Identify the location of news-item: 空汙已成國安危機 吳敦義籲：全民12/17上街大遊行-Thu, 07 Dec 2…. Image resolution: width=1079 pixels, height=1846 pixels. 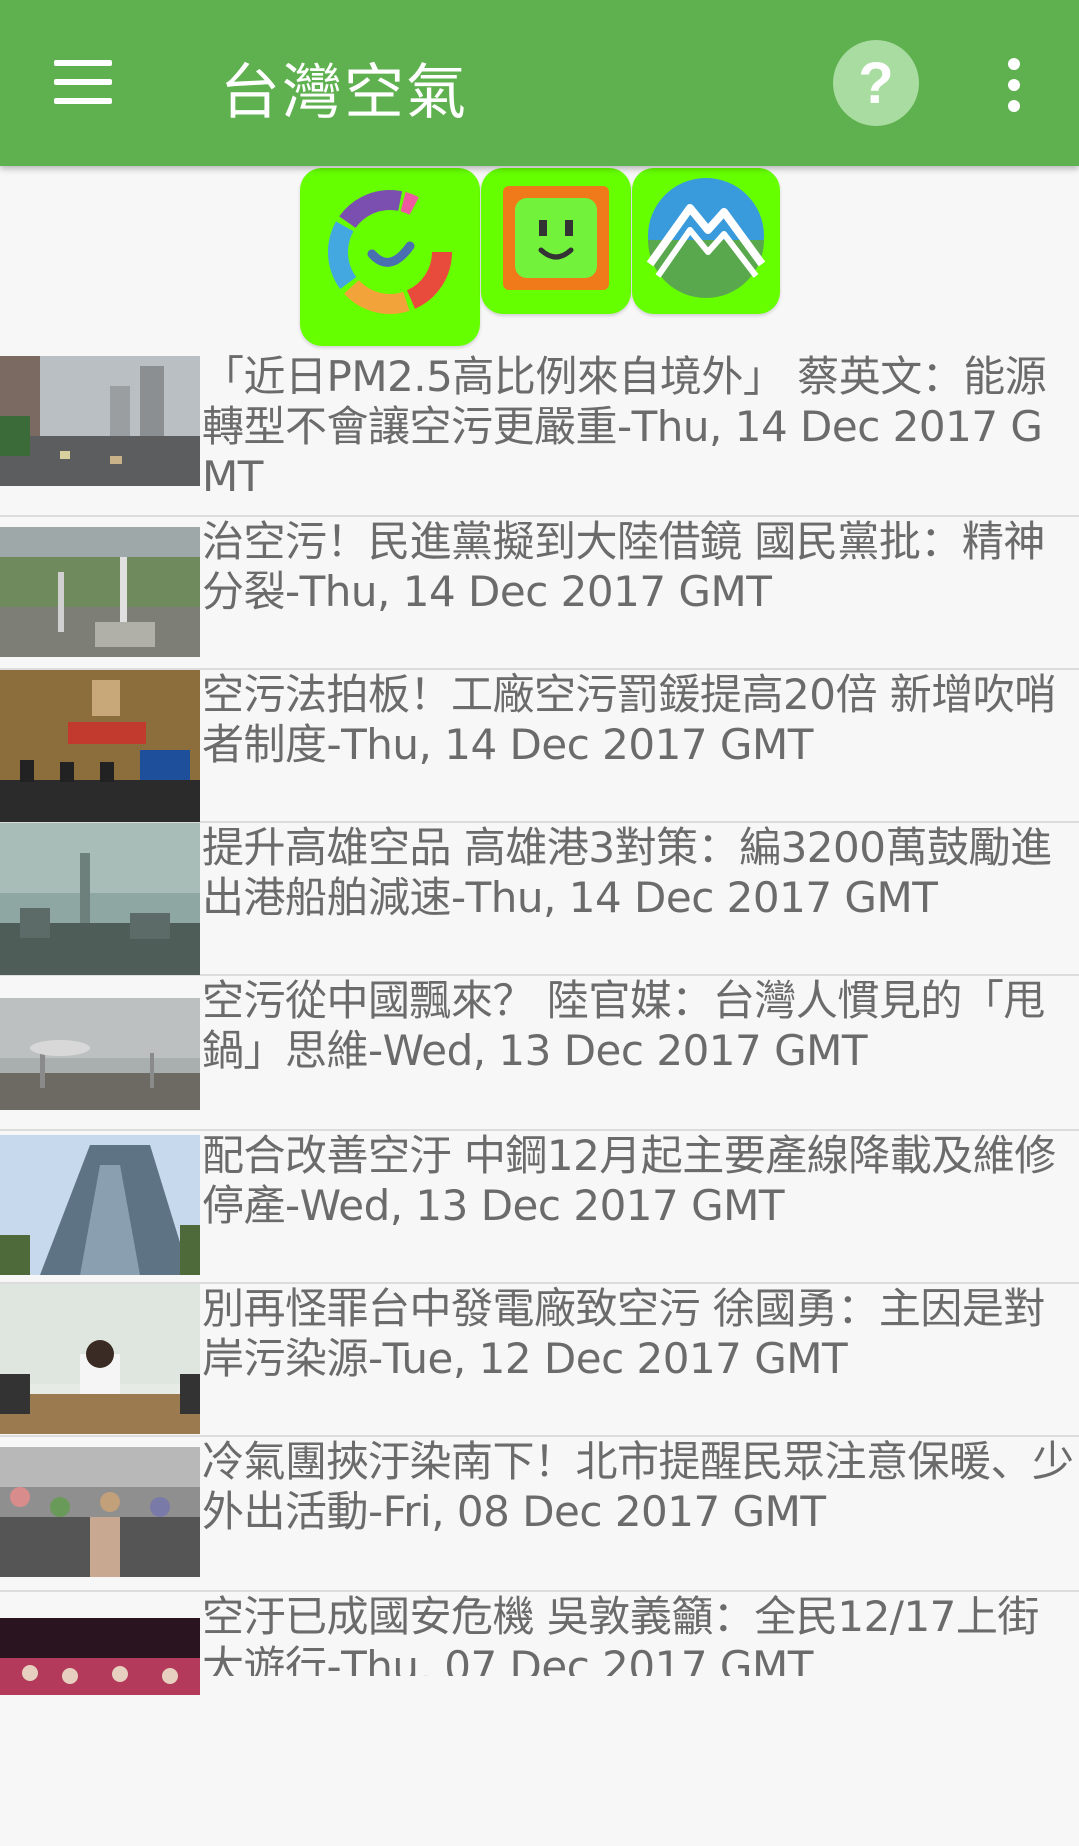
(539, 1643).